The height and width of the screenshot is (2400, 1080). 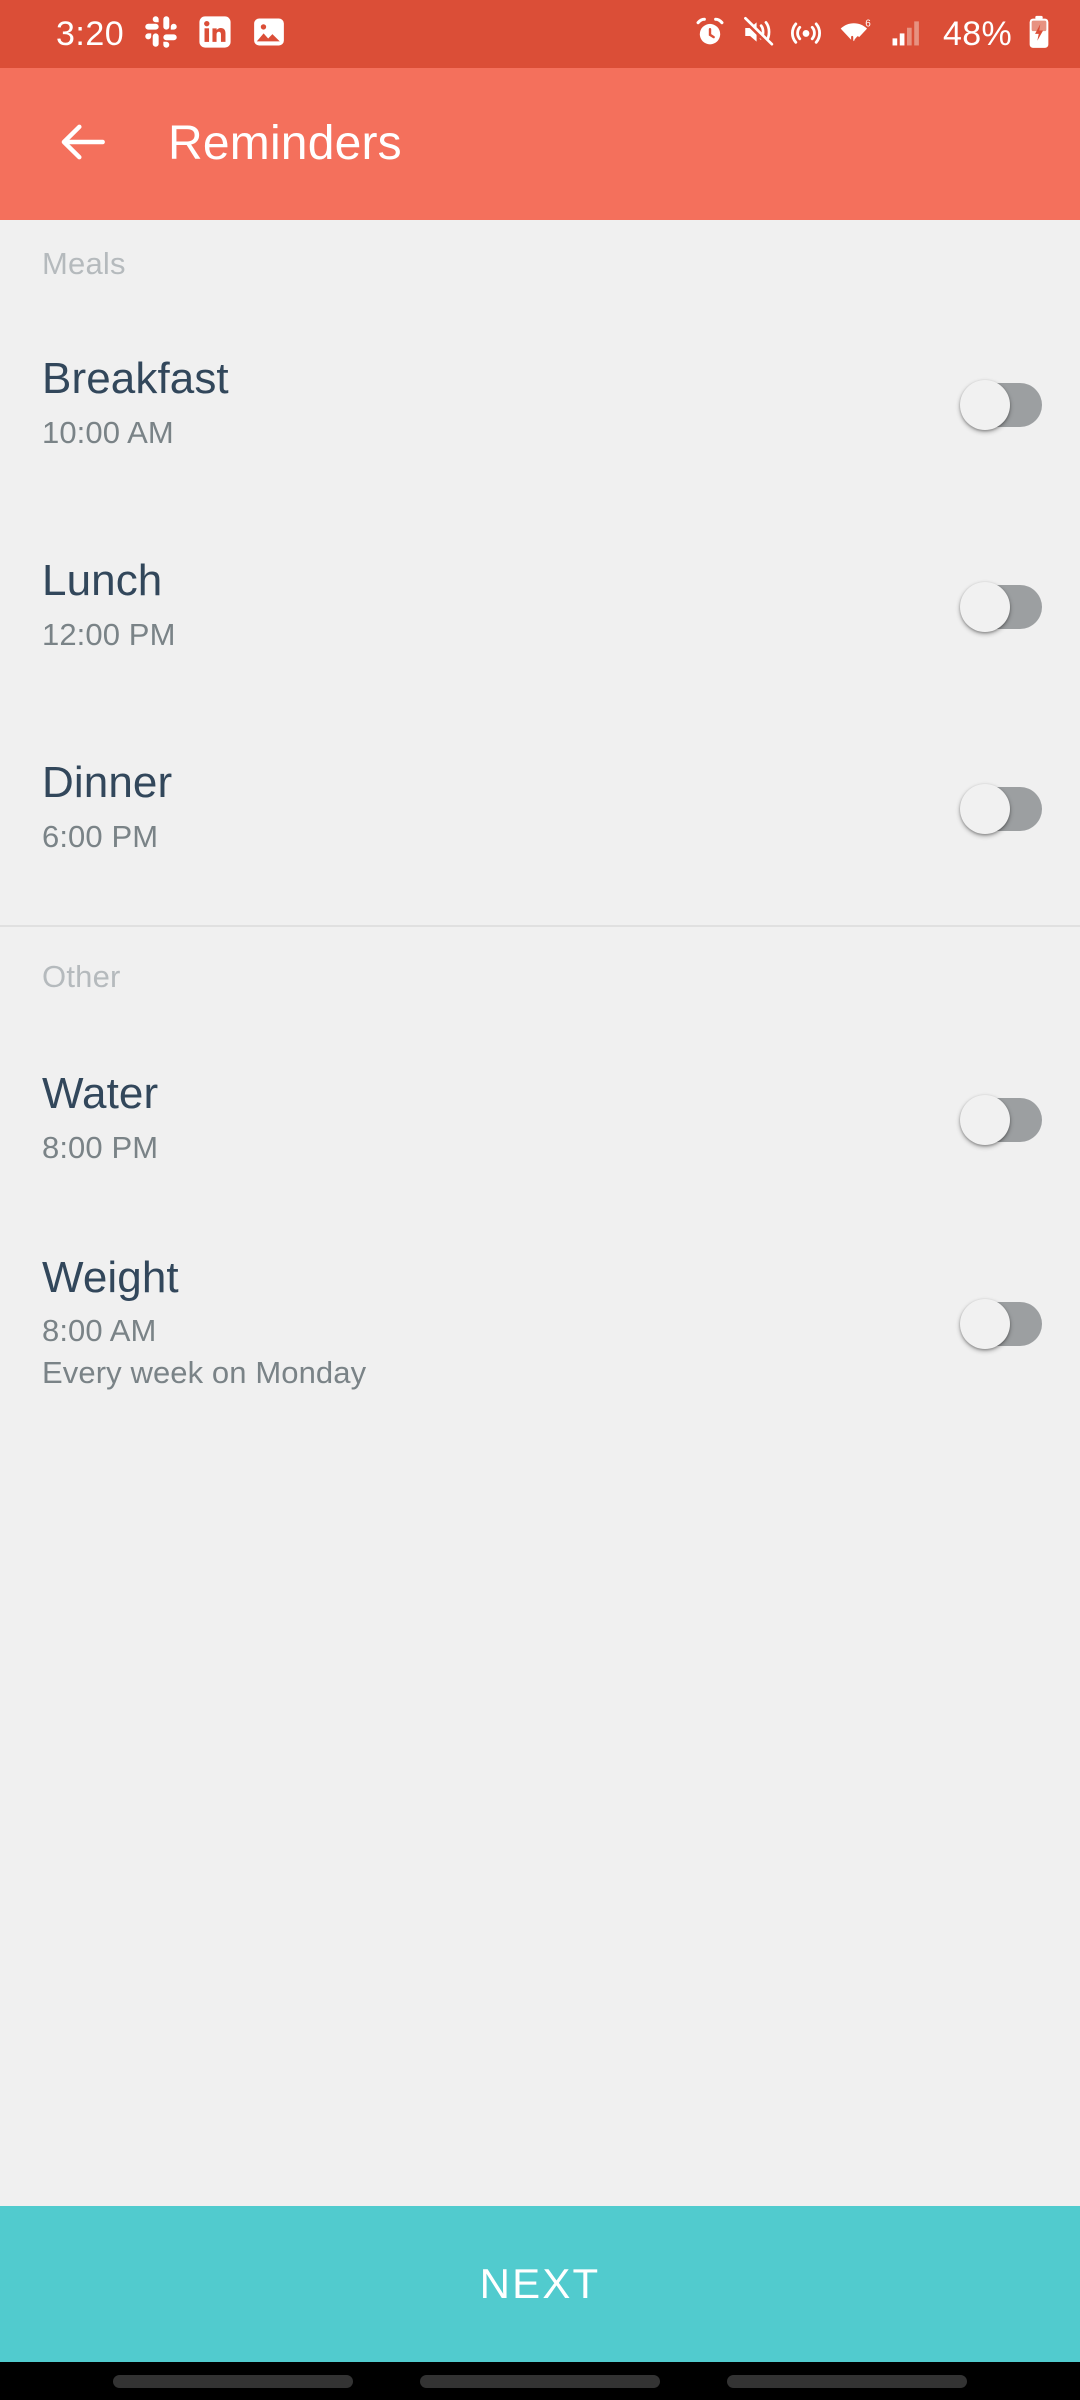 What do you see at coordinates (540, 1120) in the screenshot?
I see `reminder-row-water: Water 8:00 PM` at bounding box center [540, 1120].